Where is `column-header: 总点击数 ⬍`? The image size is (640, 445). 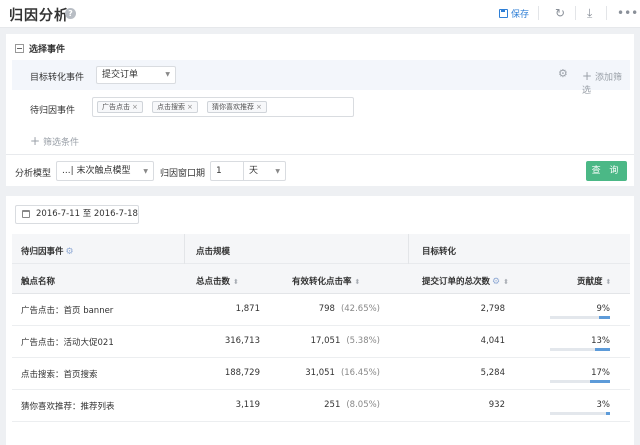 column-header: 总点击数 ⬍ is located at coordinates (217, 281).